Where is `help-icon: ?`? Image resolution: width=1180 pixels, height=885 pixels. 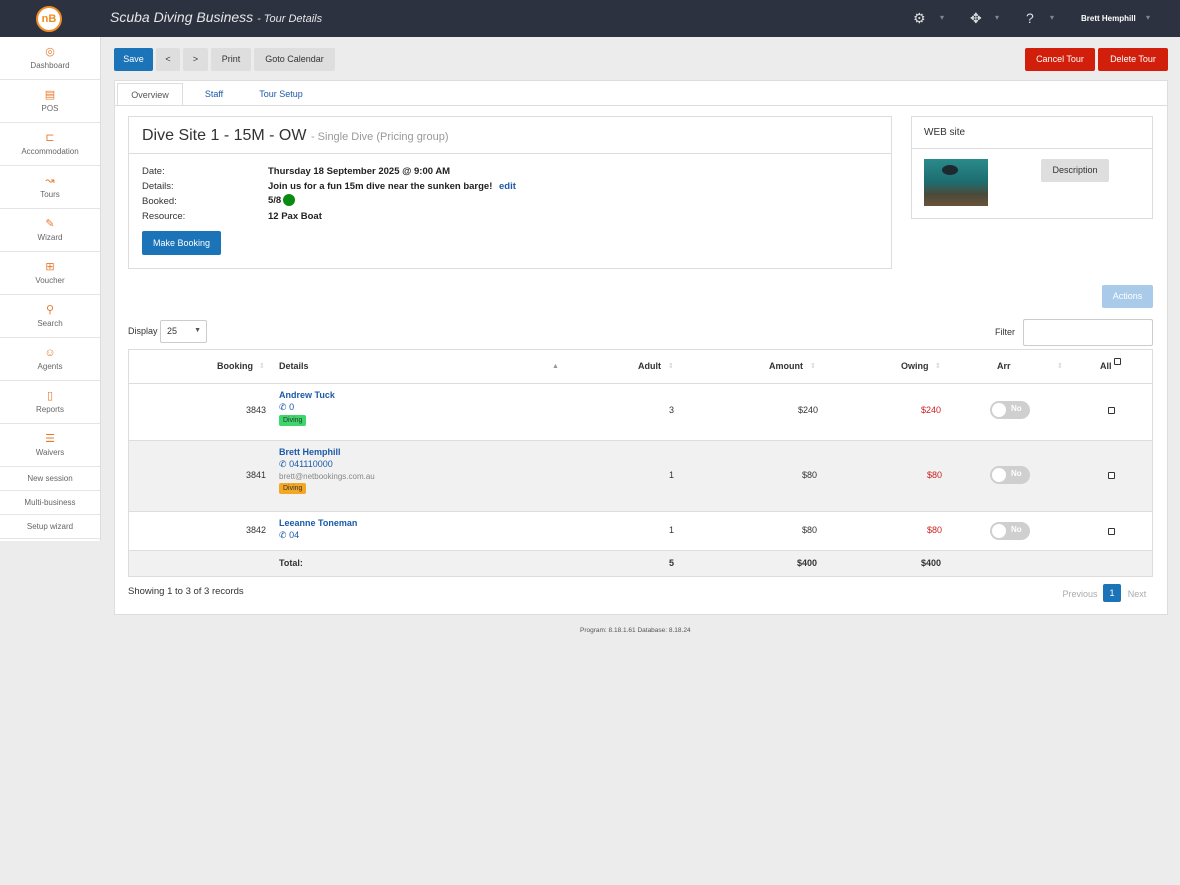
help-icon: ? is located at coordinates (1030, 18).